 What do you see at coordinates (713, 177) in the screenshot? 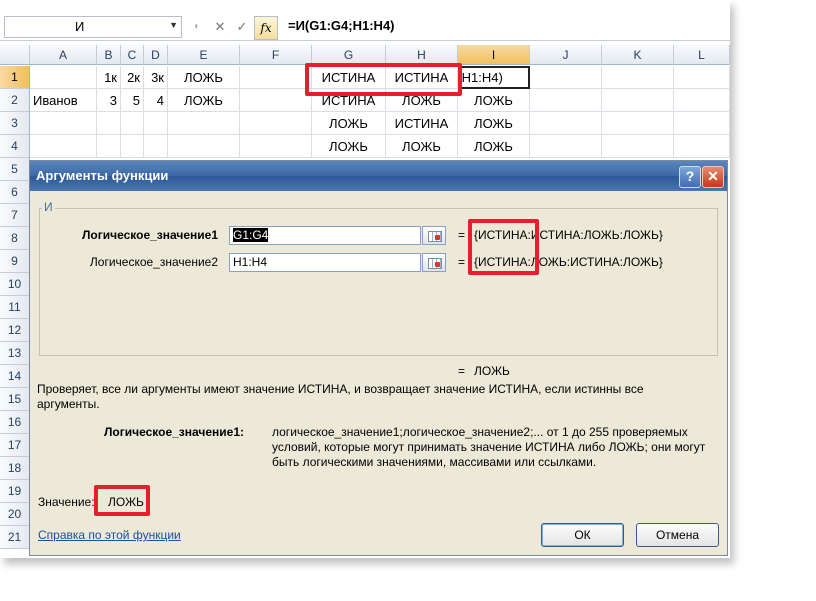
I see `close-button: ✕` at bounding box center [713, 177].